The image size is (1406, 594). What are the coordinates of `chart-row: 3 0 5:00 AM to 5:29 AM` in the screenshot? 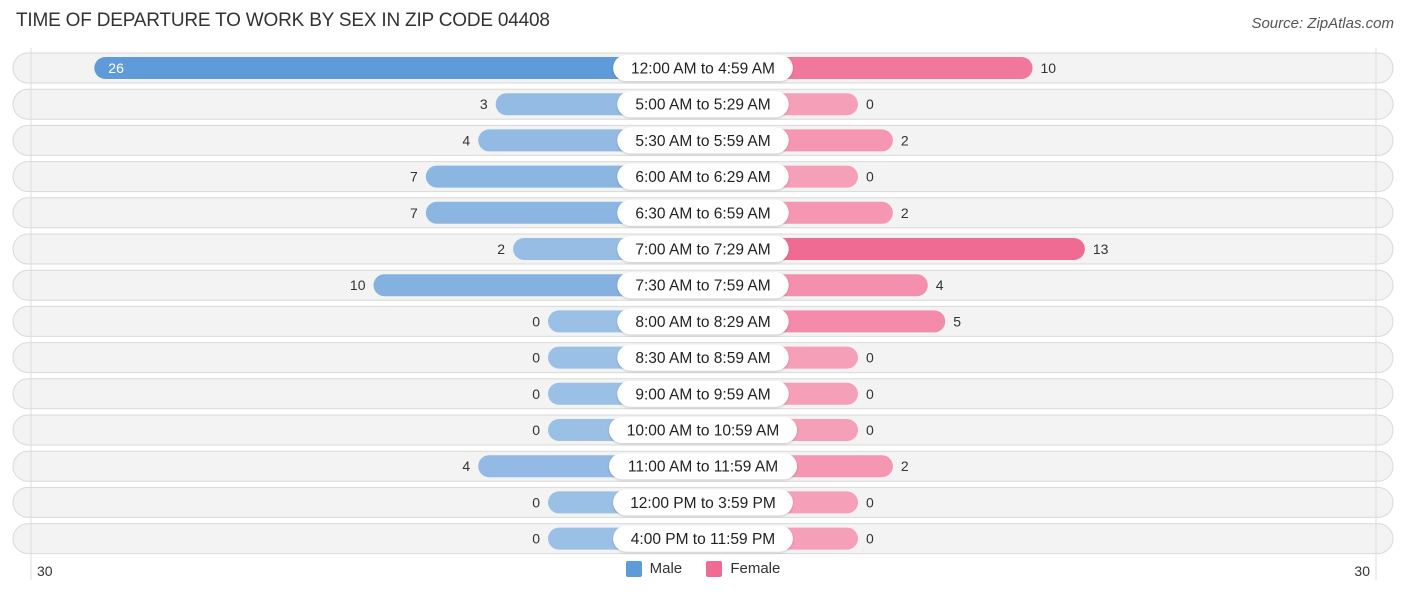 It's located at (703, 104).